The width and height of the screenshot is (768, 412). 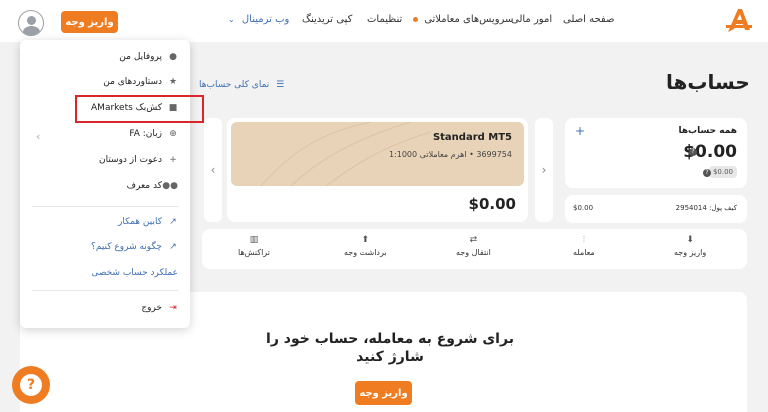 What do you see at coordinates (708, 82) in the screenshot?
I see `page-title: حساب‌ها` at bounding box center [708, 82].